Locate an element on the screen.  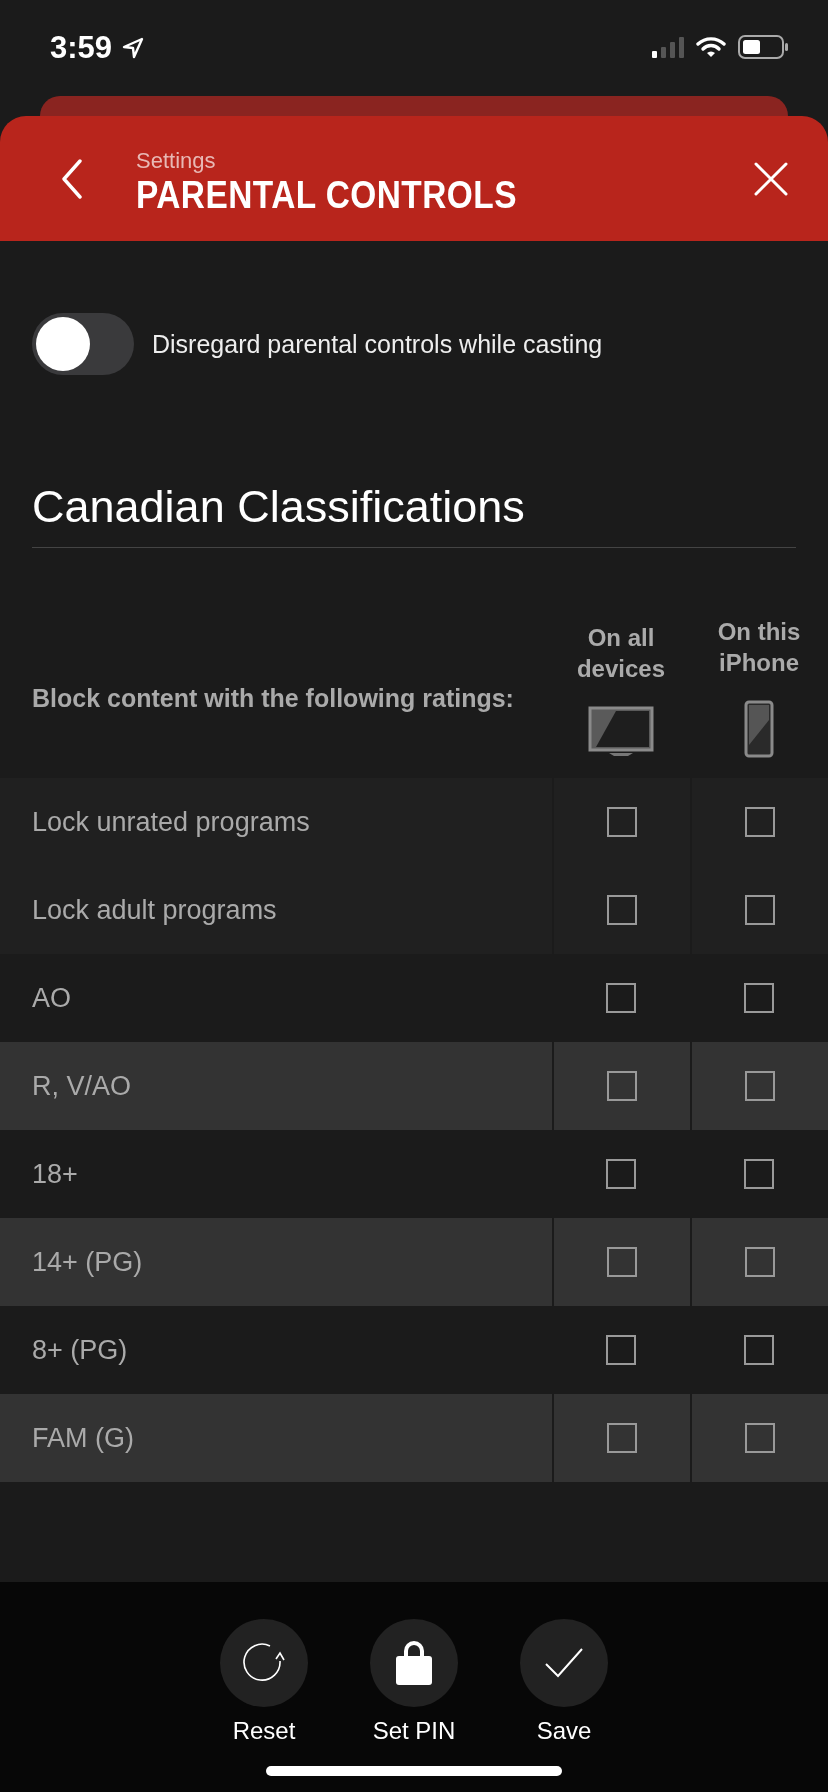
section-heading: Canadian Classifications is located at coordinates (414, 514).